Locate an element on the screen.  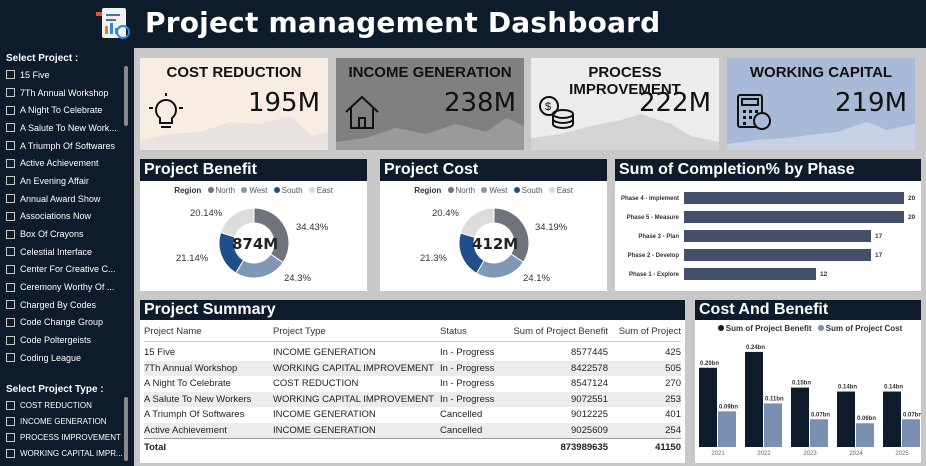
col-project-name: Project Name is located at coordinates (208, 331).